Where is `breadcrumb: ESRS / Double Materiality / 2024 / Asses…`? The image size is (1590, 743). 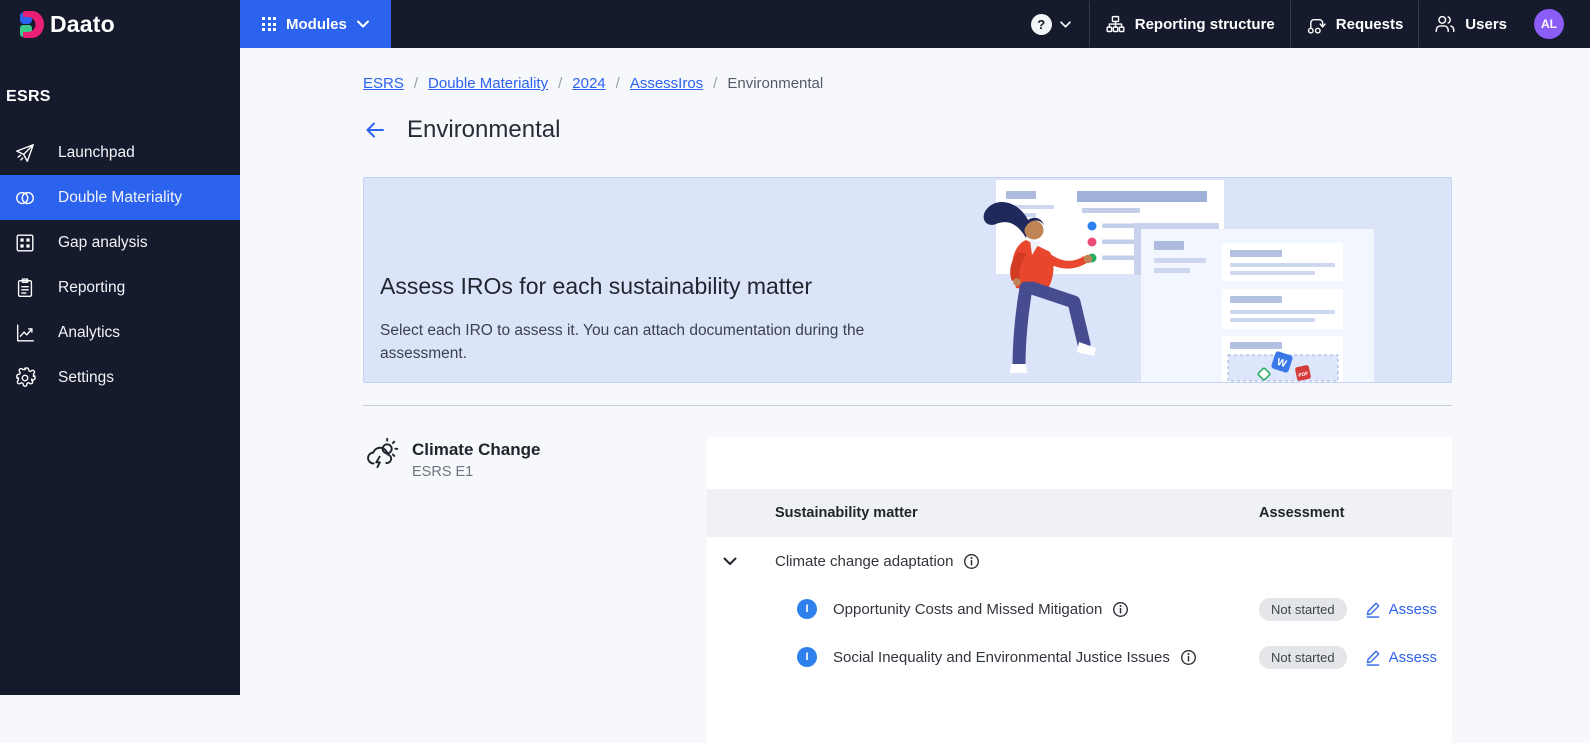
breadcrumb: ESRS / Double Materiality / 2024 / Asses… is located at coordinates (593, 83).